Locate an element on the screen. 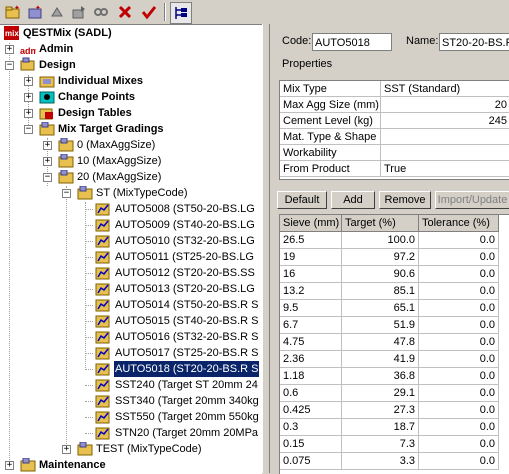 Image resolution: width=509 pixels, height=474 pixels. grading-cell: 85.1 is located at coordinates (380, 291).